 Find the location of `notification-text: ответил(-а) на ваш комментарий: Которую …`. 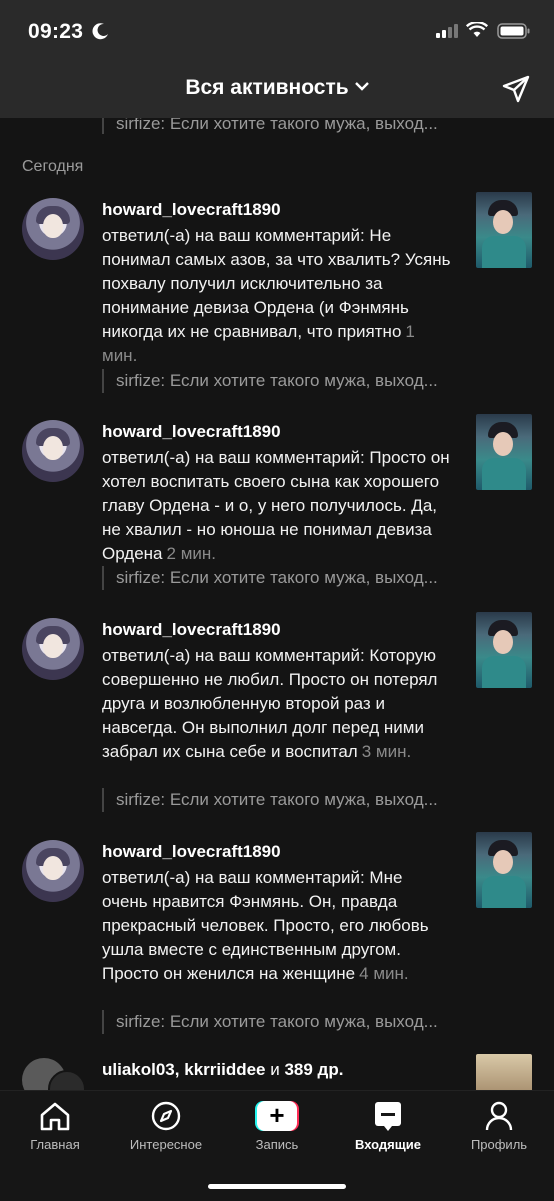

notification-text: ответил(-а) на ваш комментарий: Которую … is located at coordinates (277, 704).